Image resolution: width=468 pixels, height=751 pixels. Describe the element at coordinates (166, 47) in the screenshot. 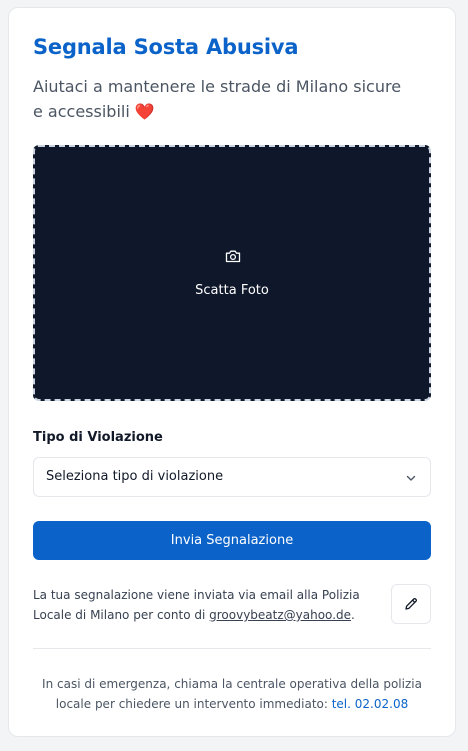

I see `page-title: Segnala Sosta Abusiva` at that location.